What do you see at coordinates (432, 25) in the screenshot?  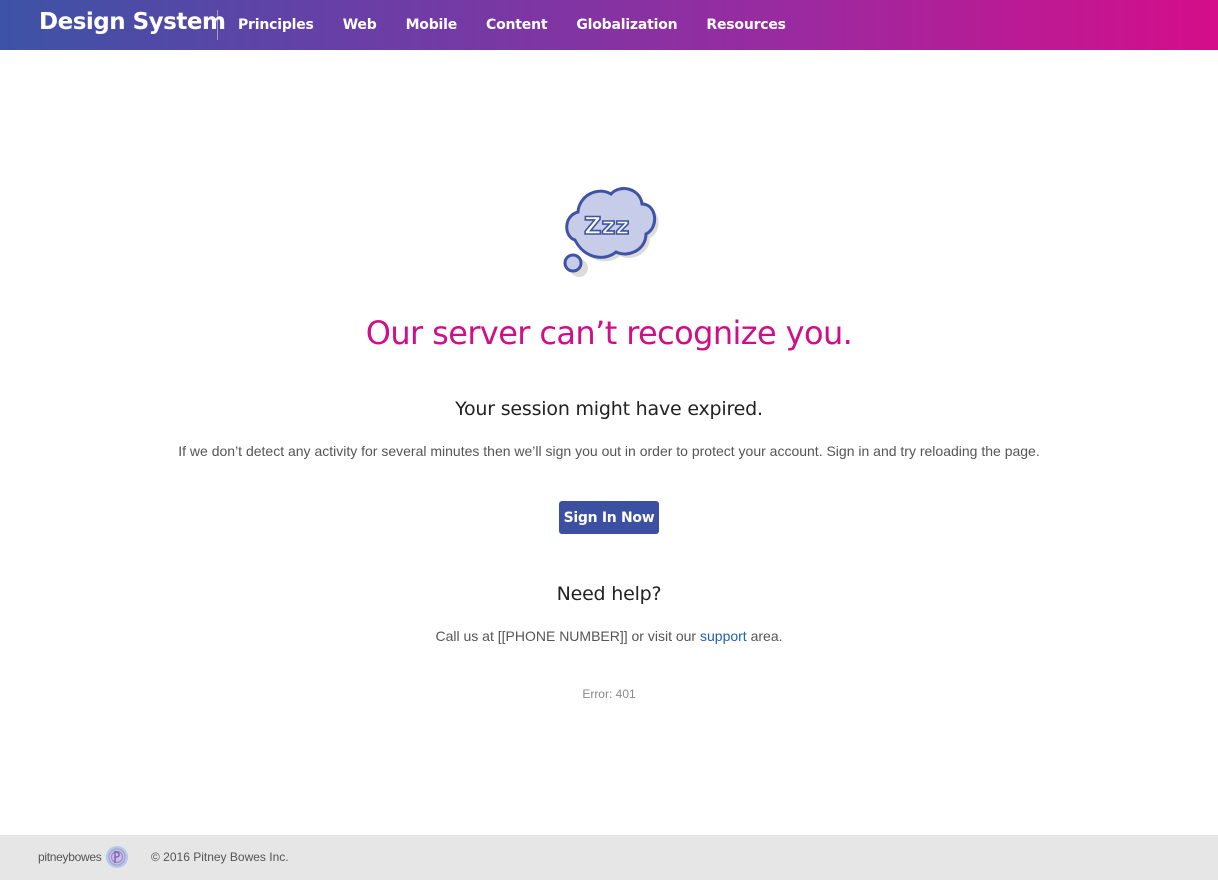 I see `nav-item-mobile: Mobile` at bounding box center [432, 25].